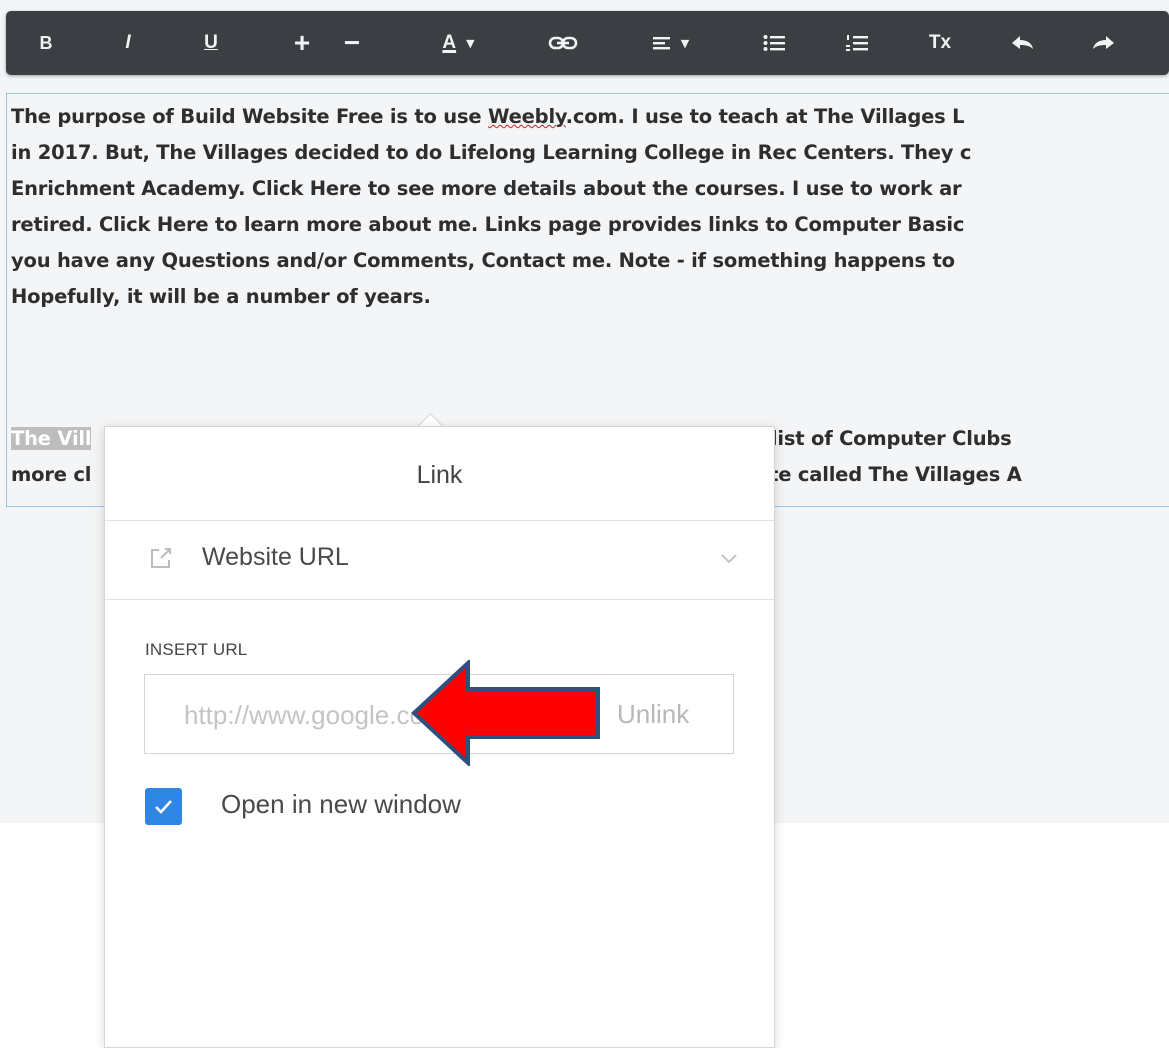 The height and width of the screenshot is (1048, 1169). What do you see at coordinates (302, 43) in the screenshot?
I see `increase-size-button: +` at bounding box center [302, 43].